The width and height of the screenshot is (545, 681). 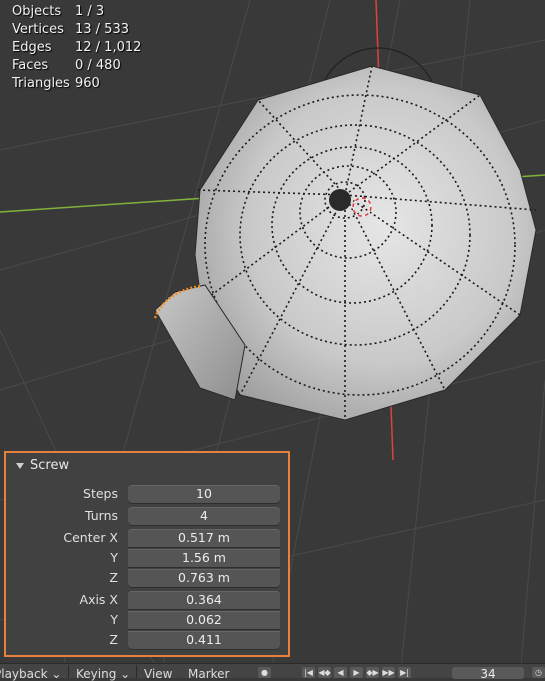 I want to click on vertices-label: Vertices, so click(x=38, y=29).